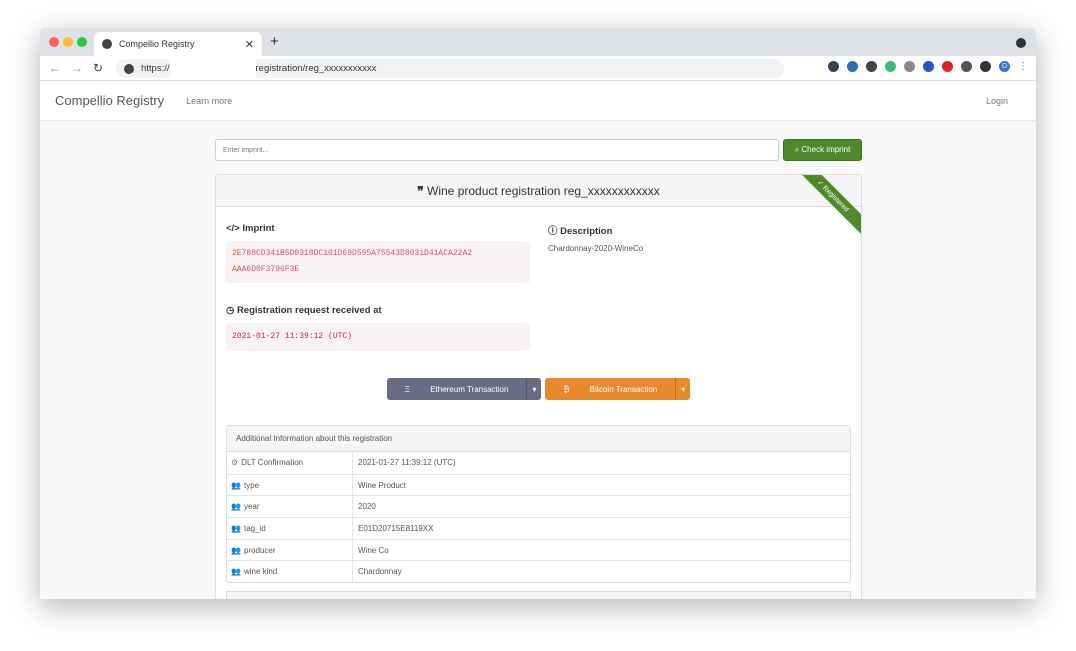 This screenshot has height=651, width=1076. Describe the element at coordinates (259, 550) in the screenshot. I see `row-key-text: producer` at that location.